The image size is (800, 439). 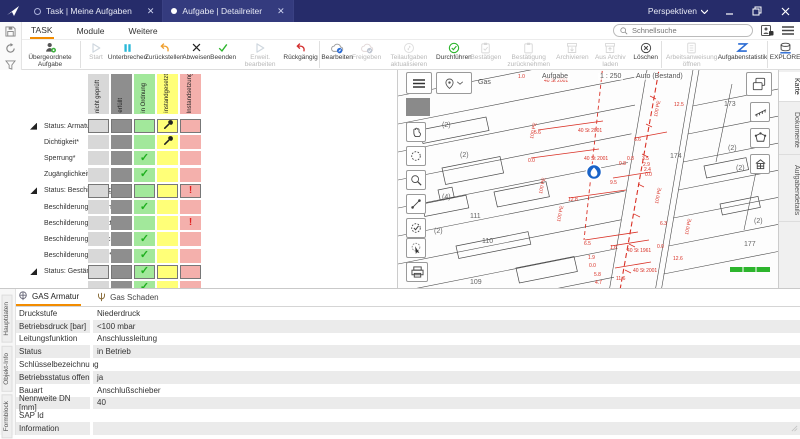 I want to click on property-row: Nennweite DN [mm] 40, so click(x=408, y=403).